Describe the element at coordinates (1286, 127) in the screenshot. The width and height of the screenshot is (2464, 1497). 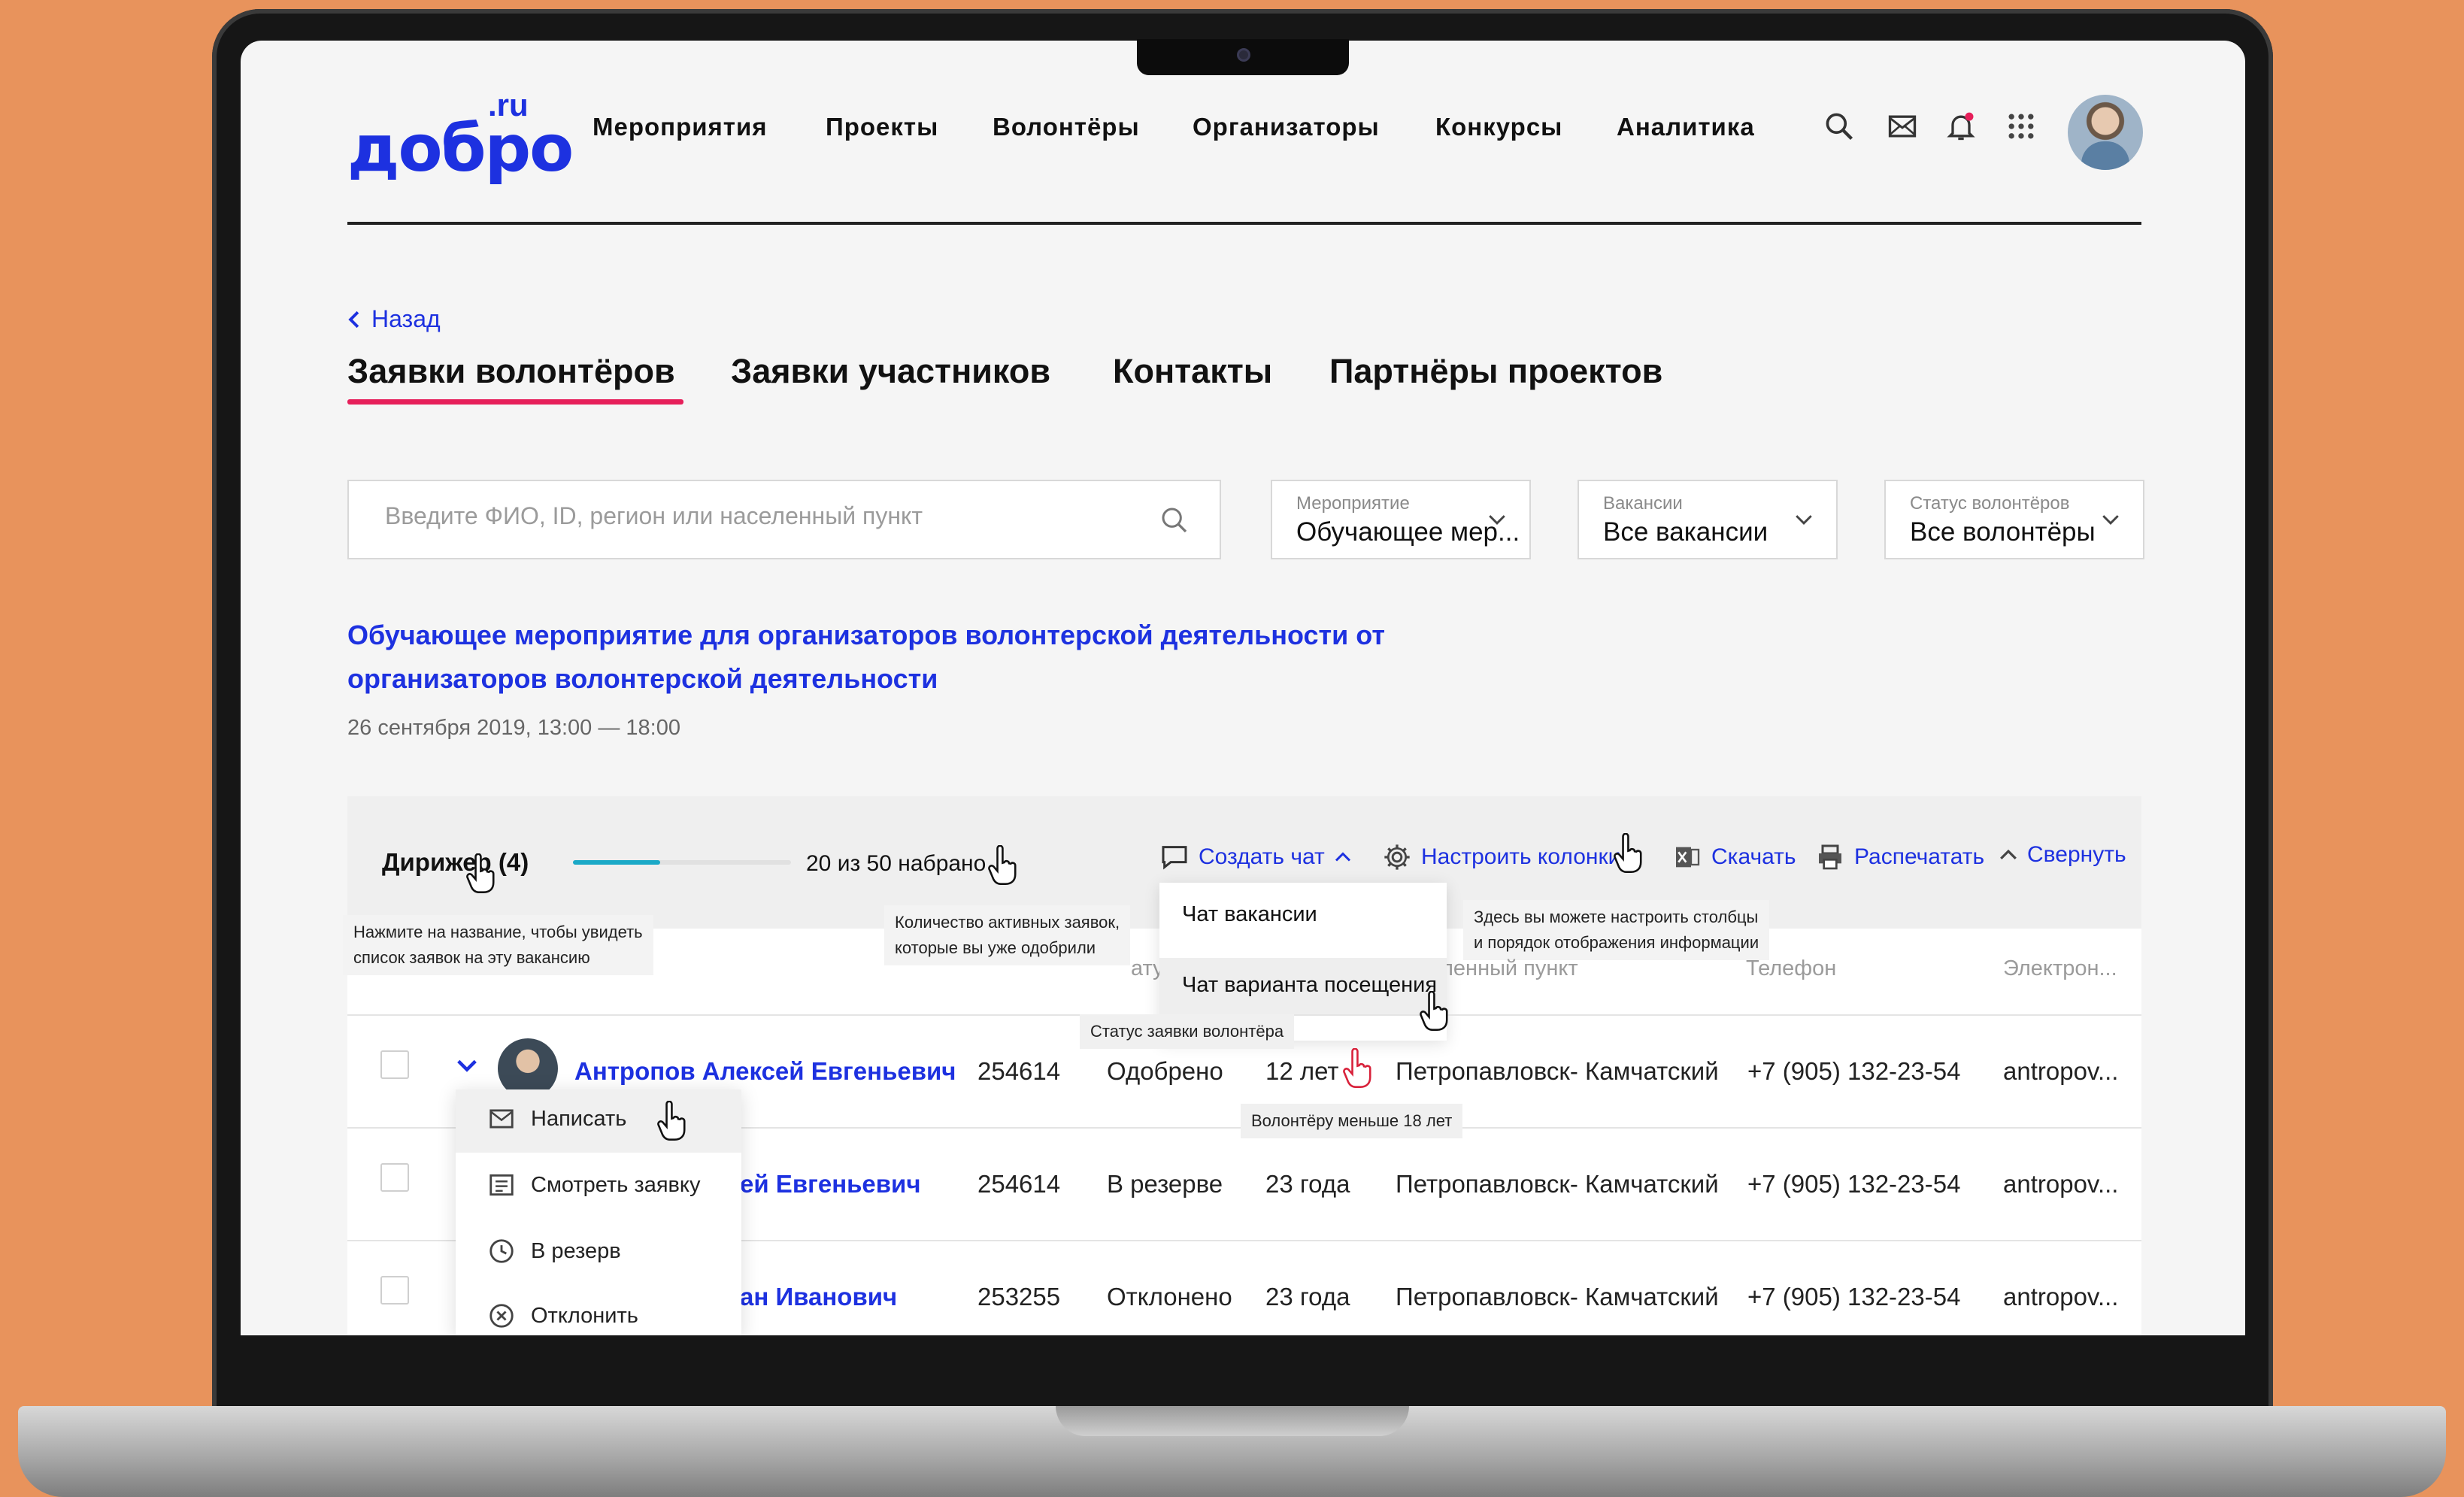
I see `nav-organizers: Организаторы` at that location.